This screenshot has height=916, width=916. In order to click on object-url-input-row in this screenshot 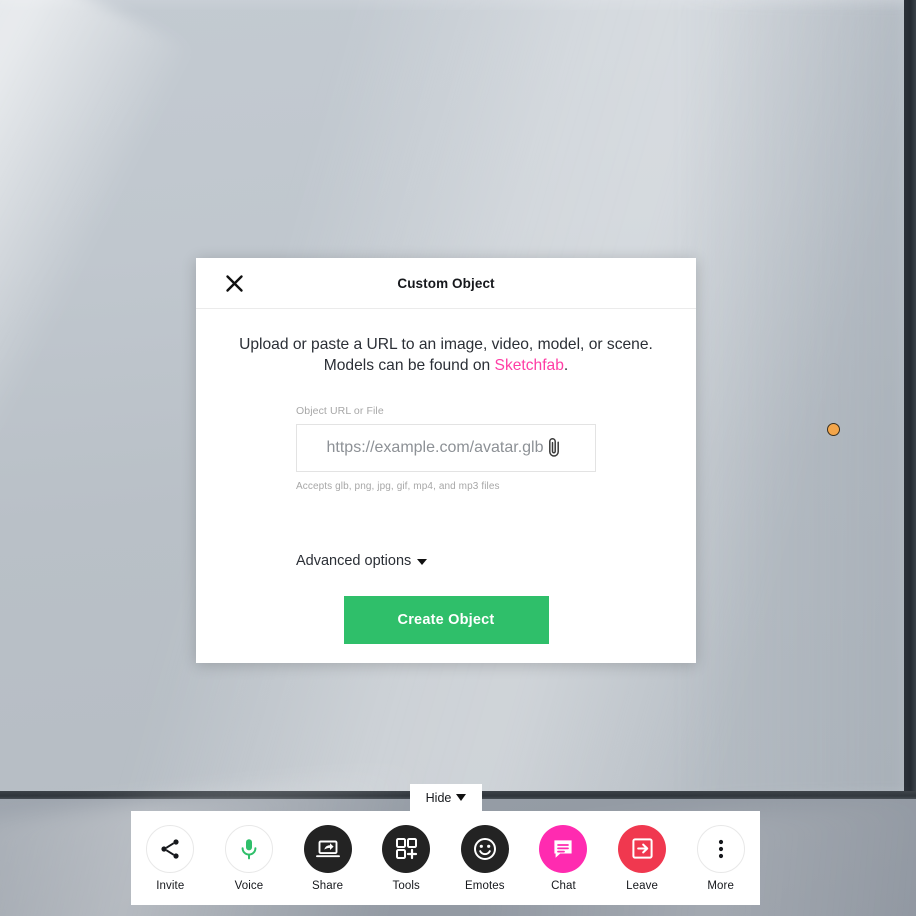, I will do `click(446, 448)`.